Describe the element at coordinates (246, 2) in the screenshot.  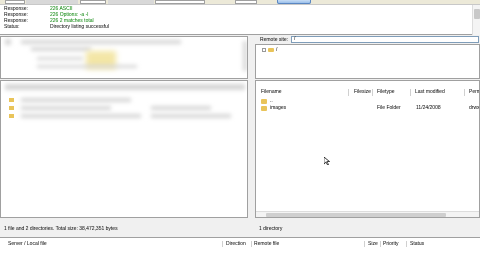
I see `port-field` at that location.